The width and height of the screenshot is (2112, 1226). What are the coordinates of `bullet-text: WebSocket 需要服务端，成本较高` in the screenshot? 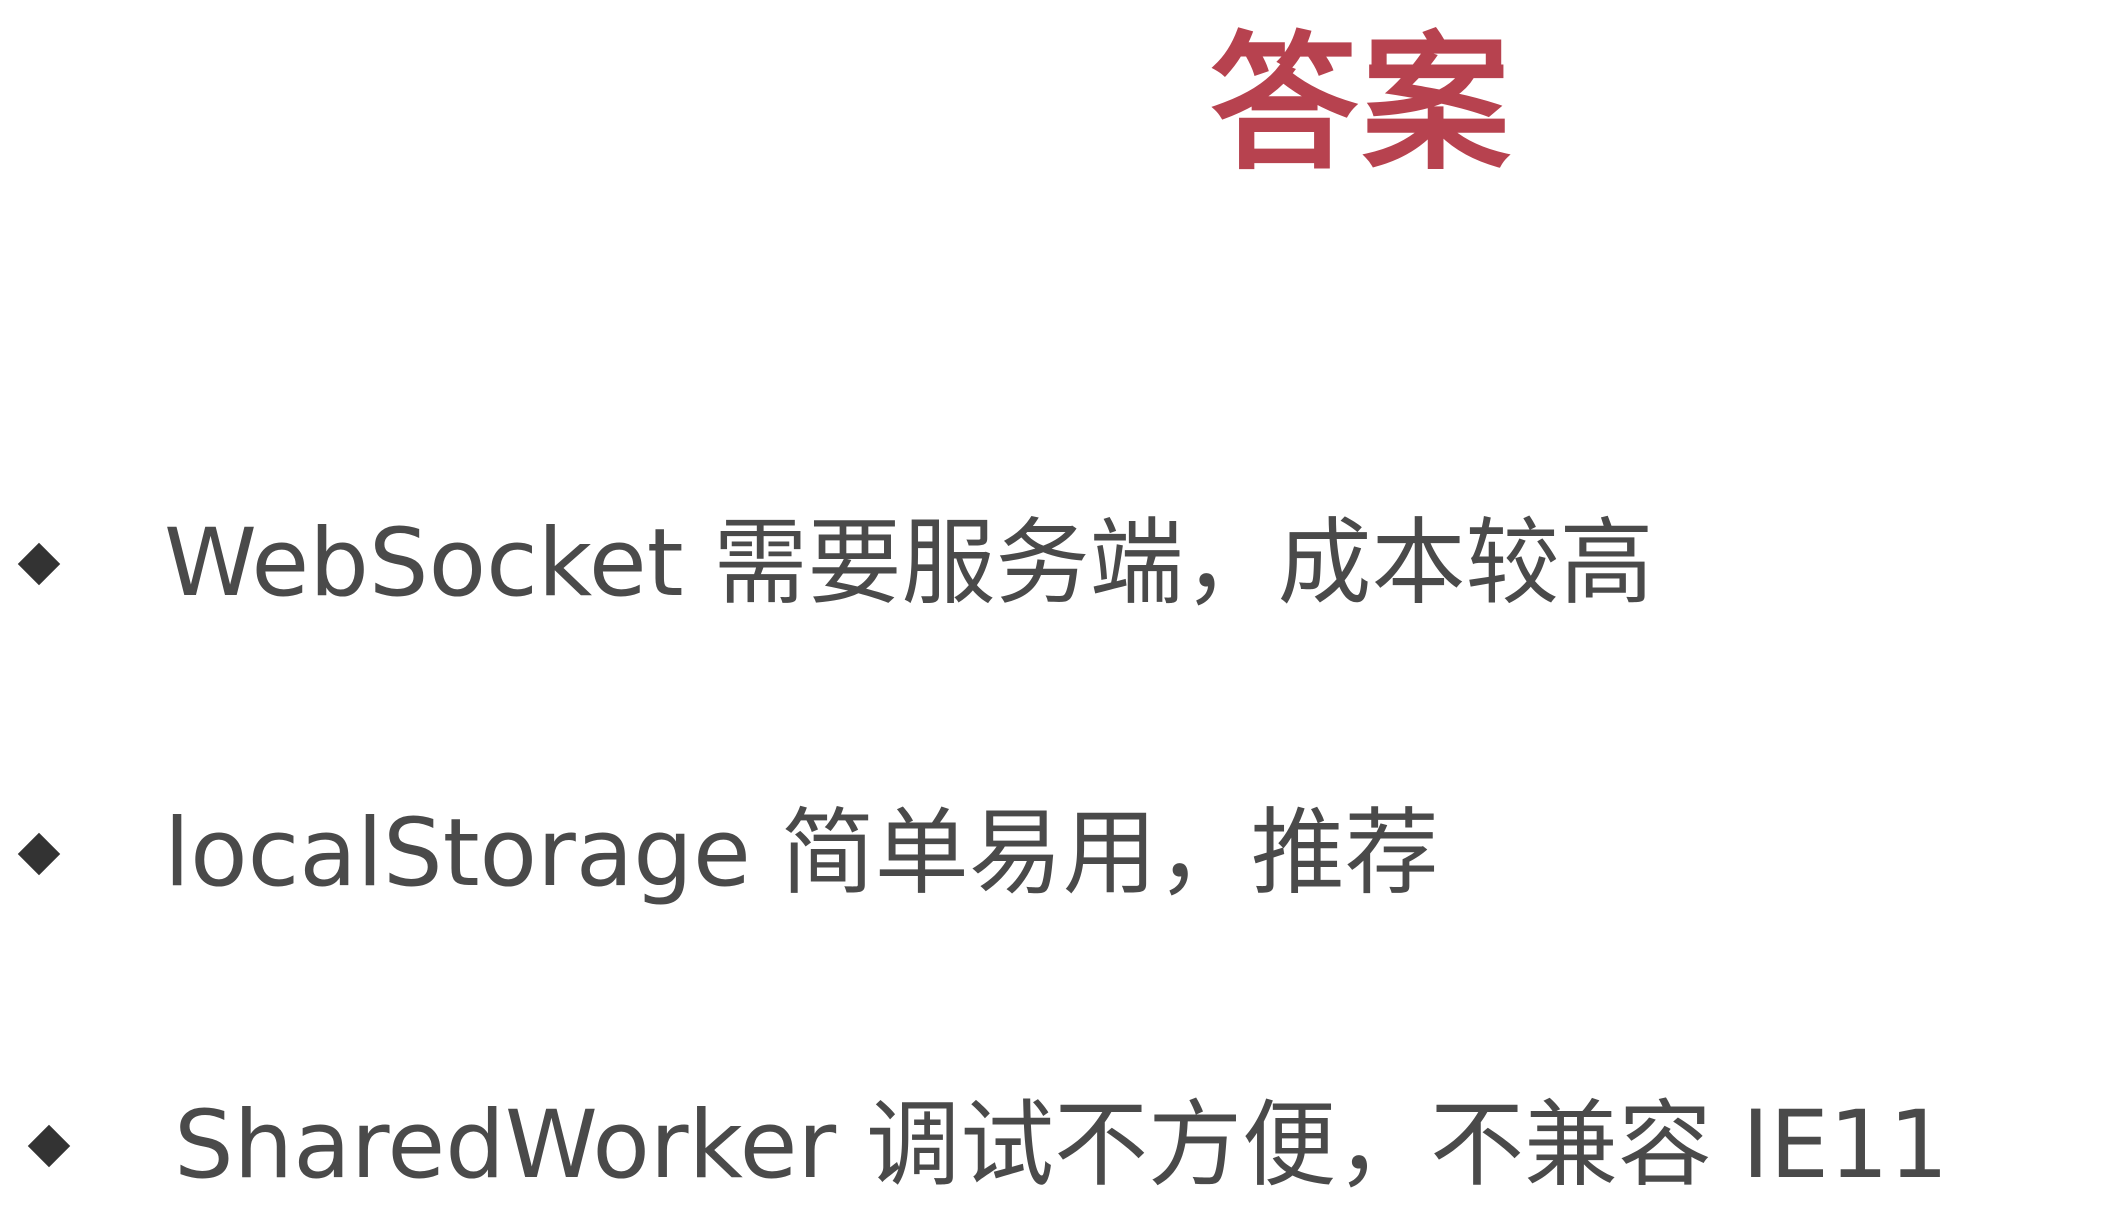 It's located at (909, 563).